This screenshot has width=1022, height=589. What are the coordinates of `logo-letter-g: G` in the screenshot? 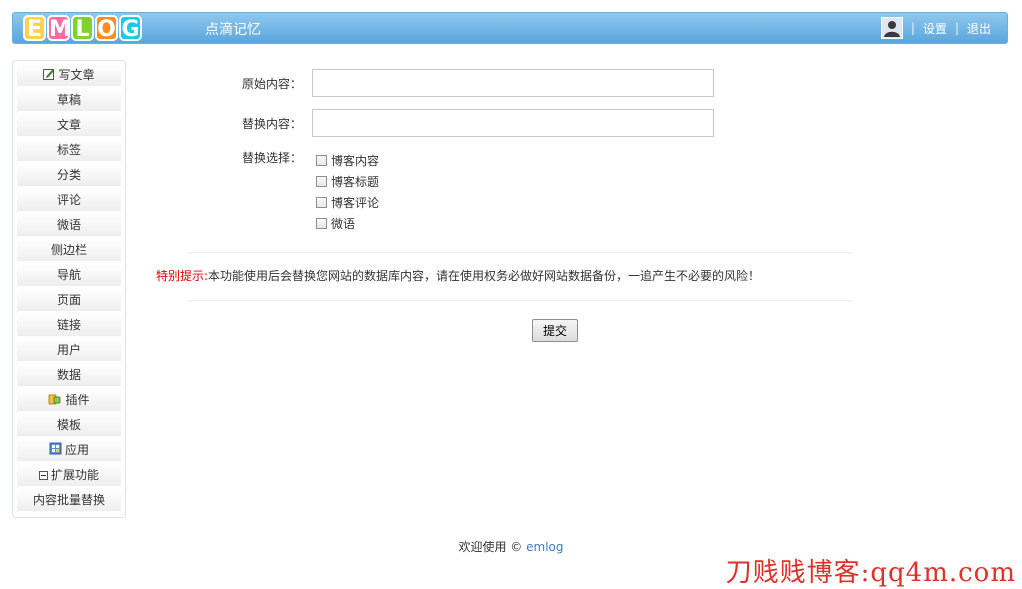 It's located at (130, 28).